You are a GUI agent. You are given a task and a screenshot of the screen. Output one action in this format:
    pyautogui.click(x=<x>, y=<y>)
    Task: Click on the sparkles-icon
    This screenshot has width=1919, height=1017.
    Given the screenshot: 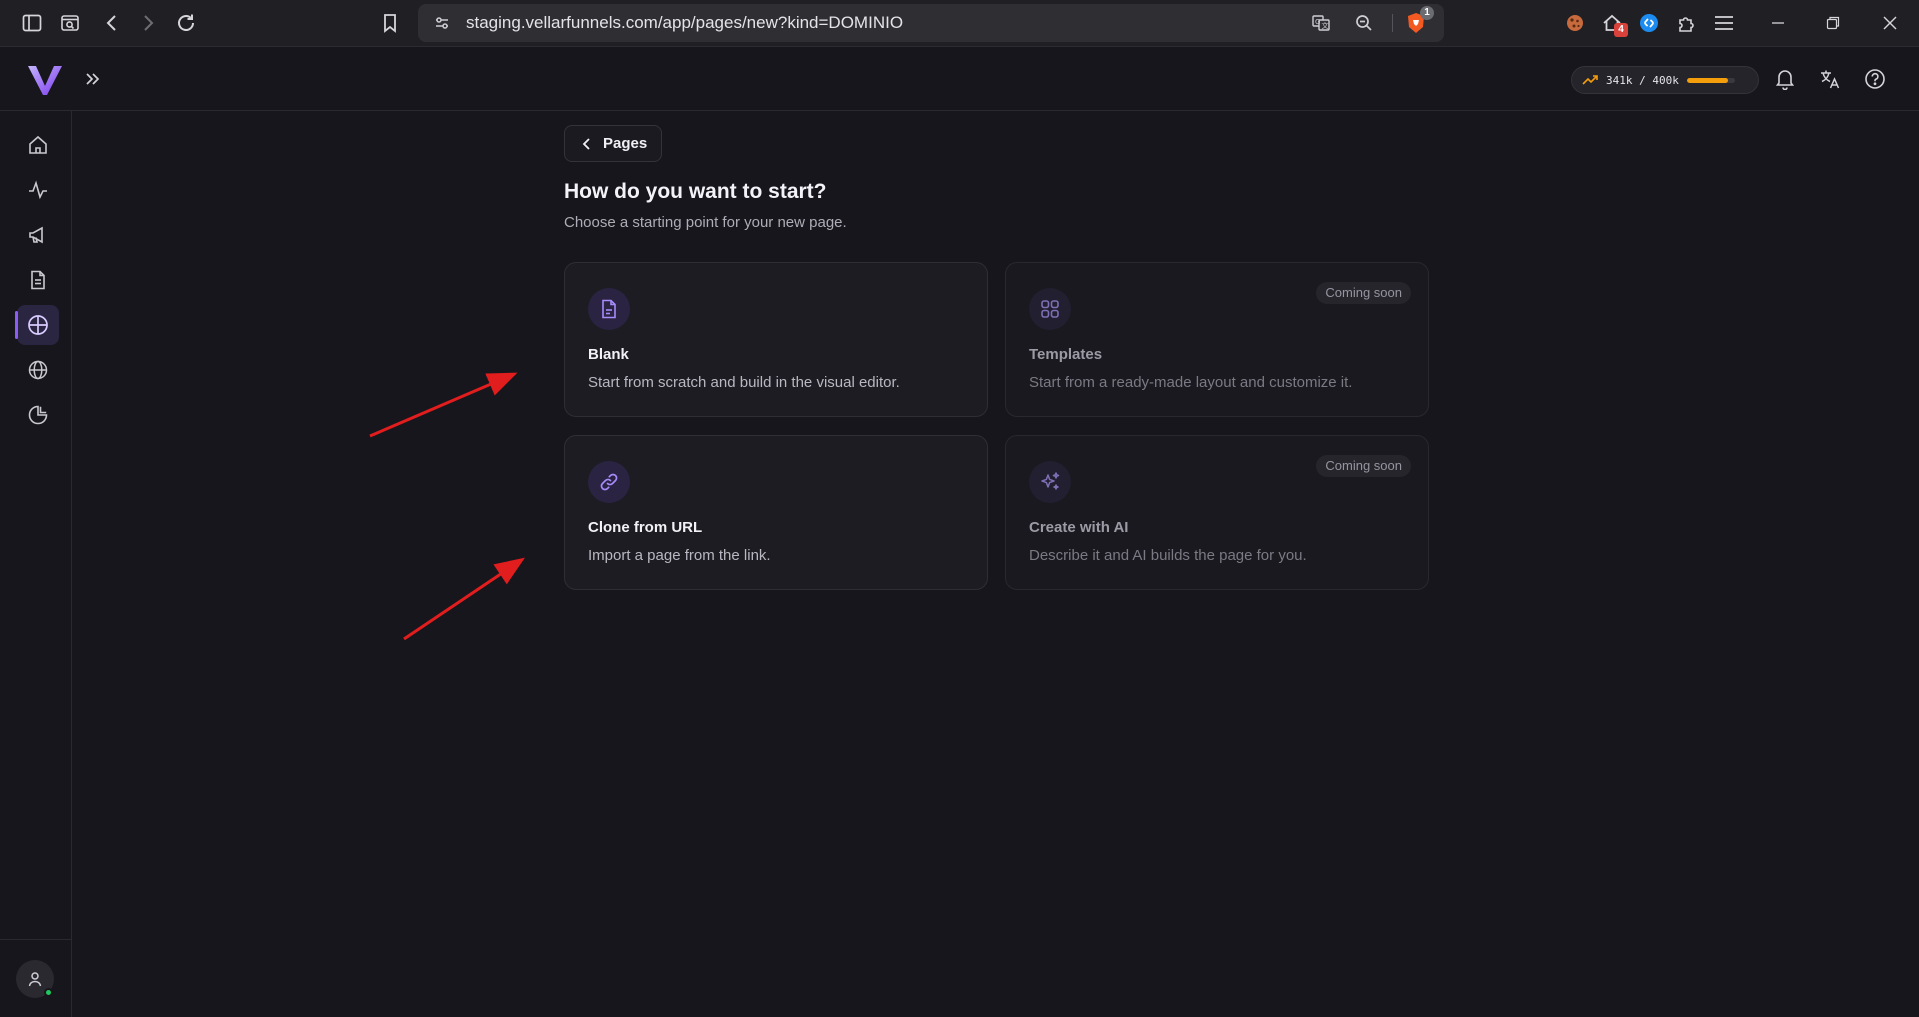 What is the action you would take?
    pyautogui.click(x=1050, y=482)
    